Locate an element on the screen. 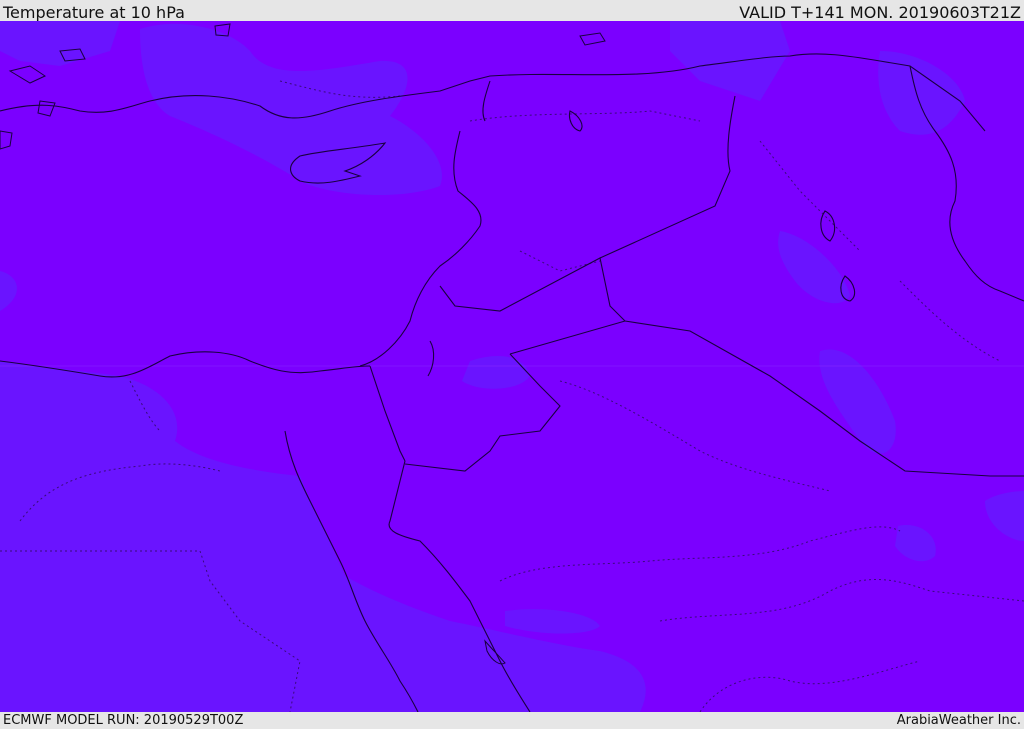  credit-label: ArabiaWeather Inc. is located at coordinates (958, 720).